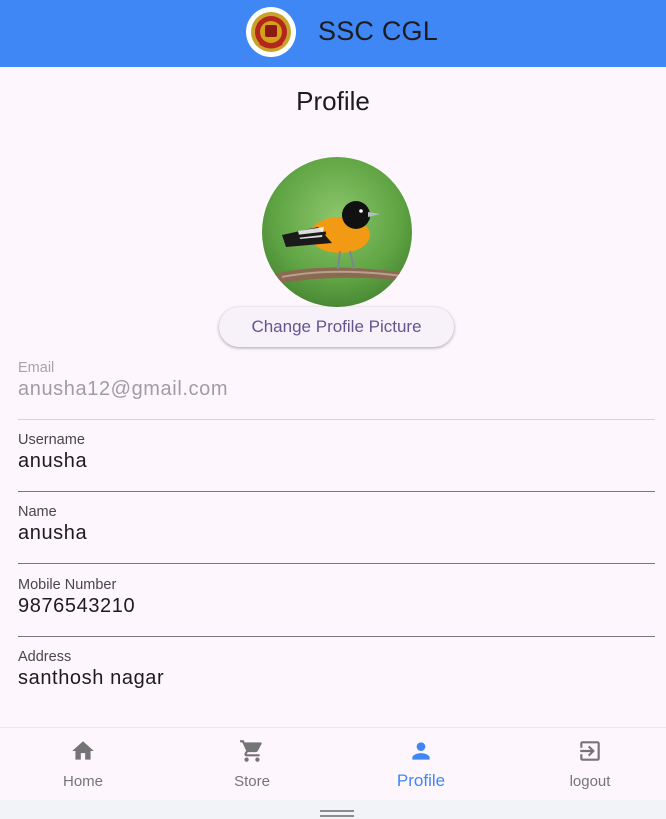  What do you see at coordinates (45, 657) in the screenshot?
I see `address-label: Address` at bounding box center [45, 657].